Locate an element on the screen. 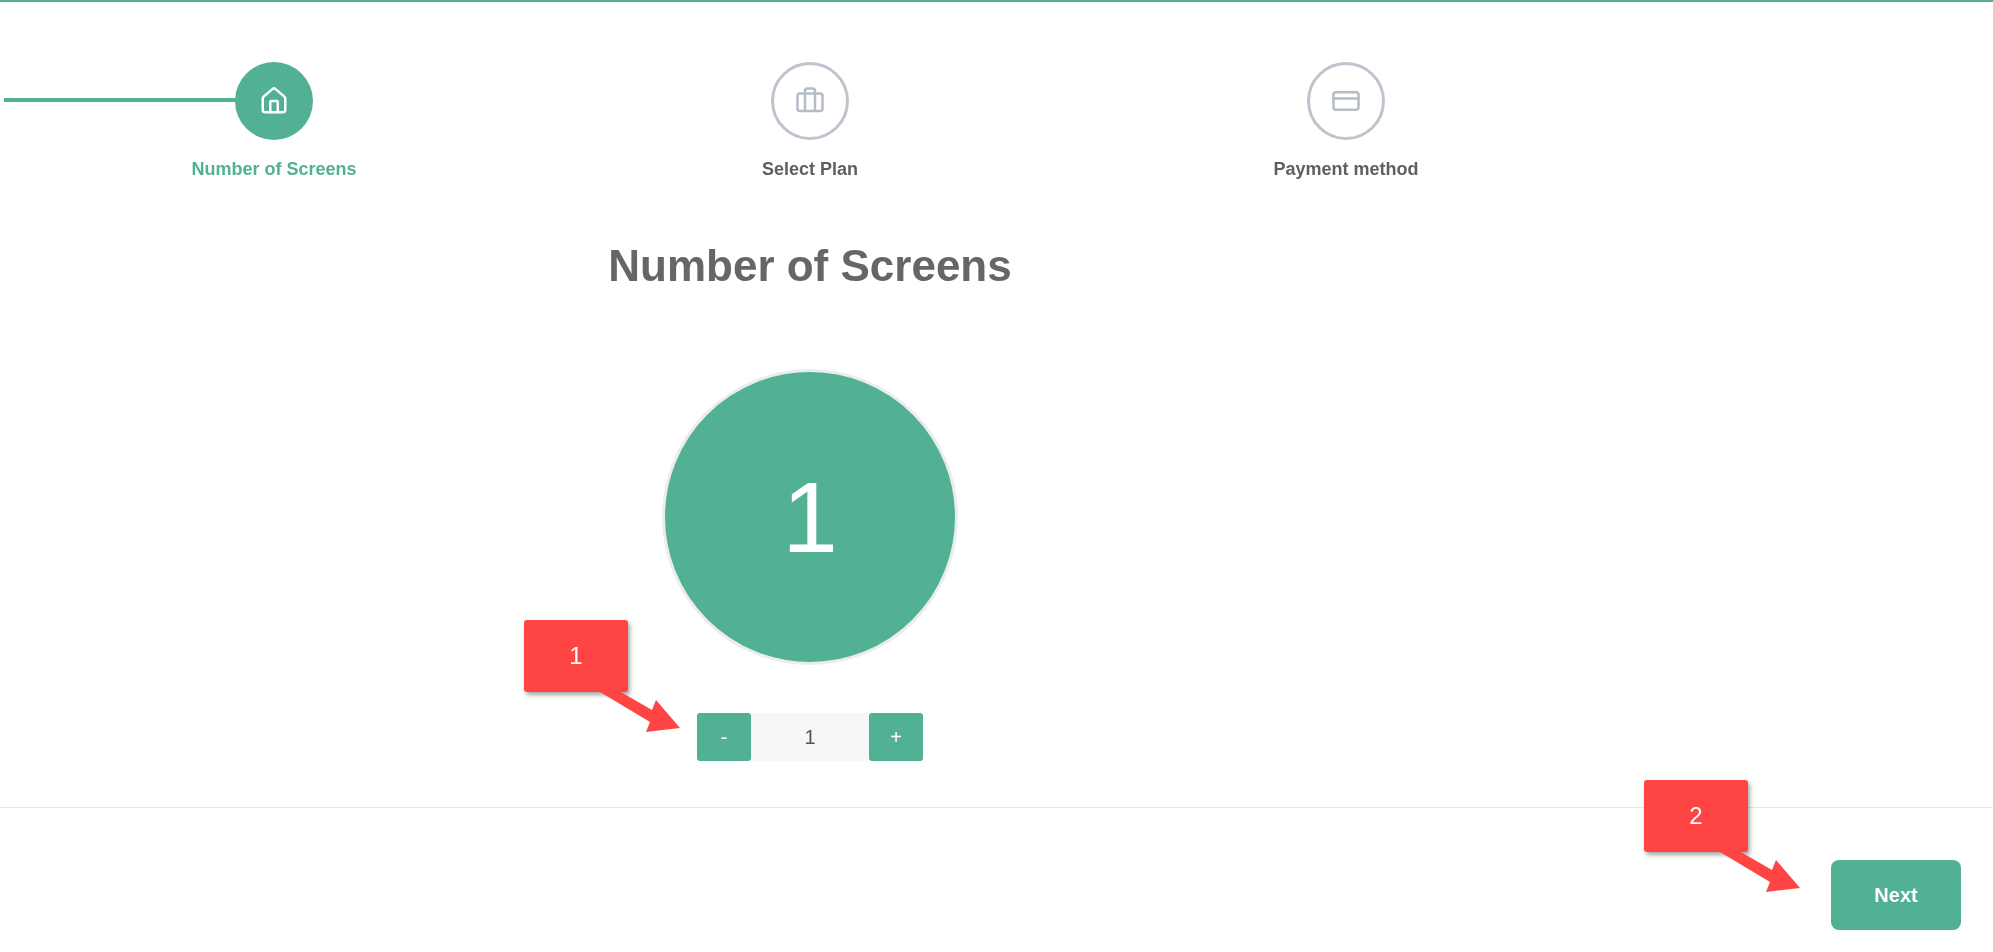 The width and height of the screenshot is (1993, 952). decrement-button: - is located at coordinates (724, 737).